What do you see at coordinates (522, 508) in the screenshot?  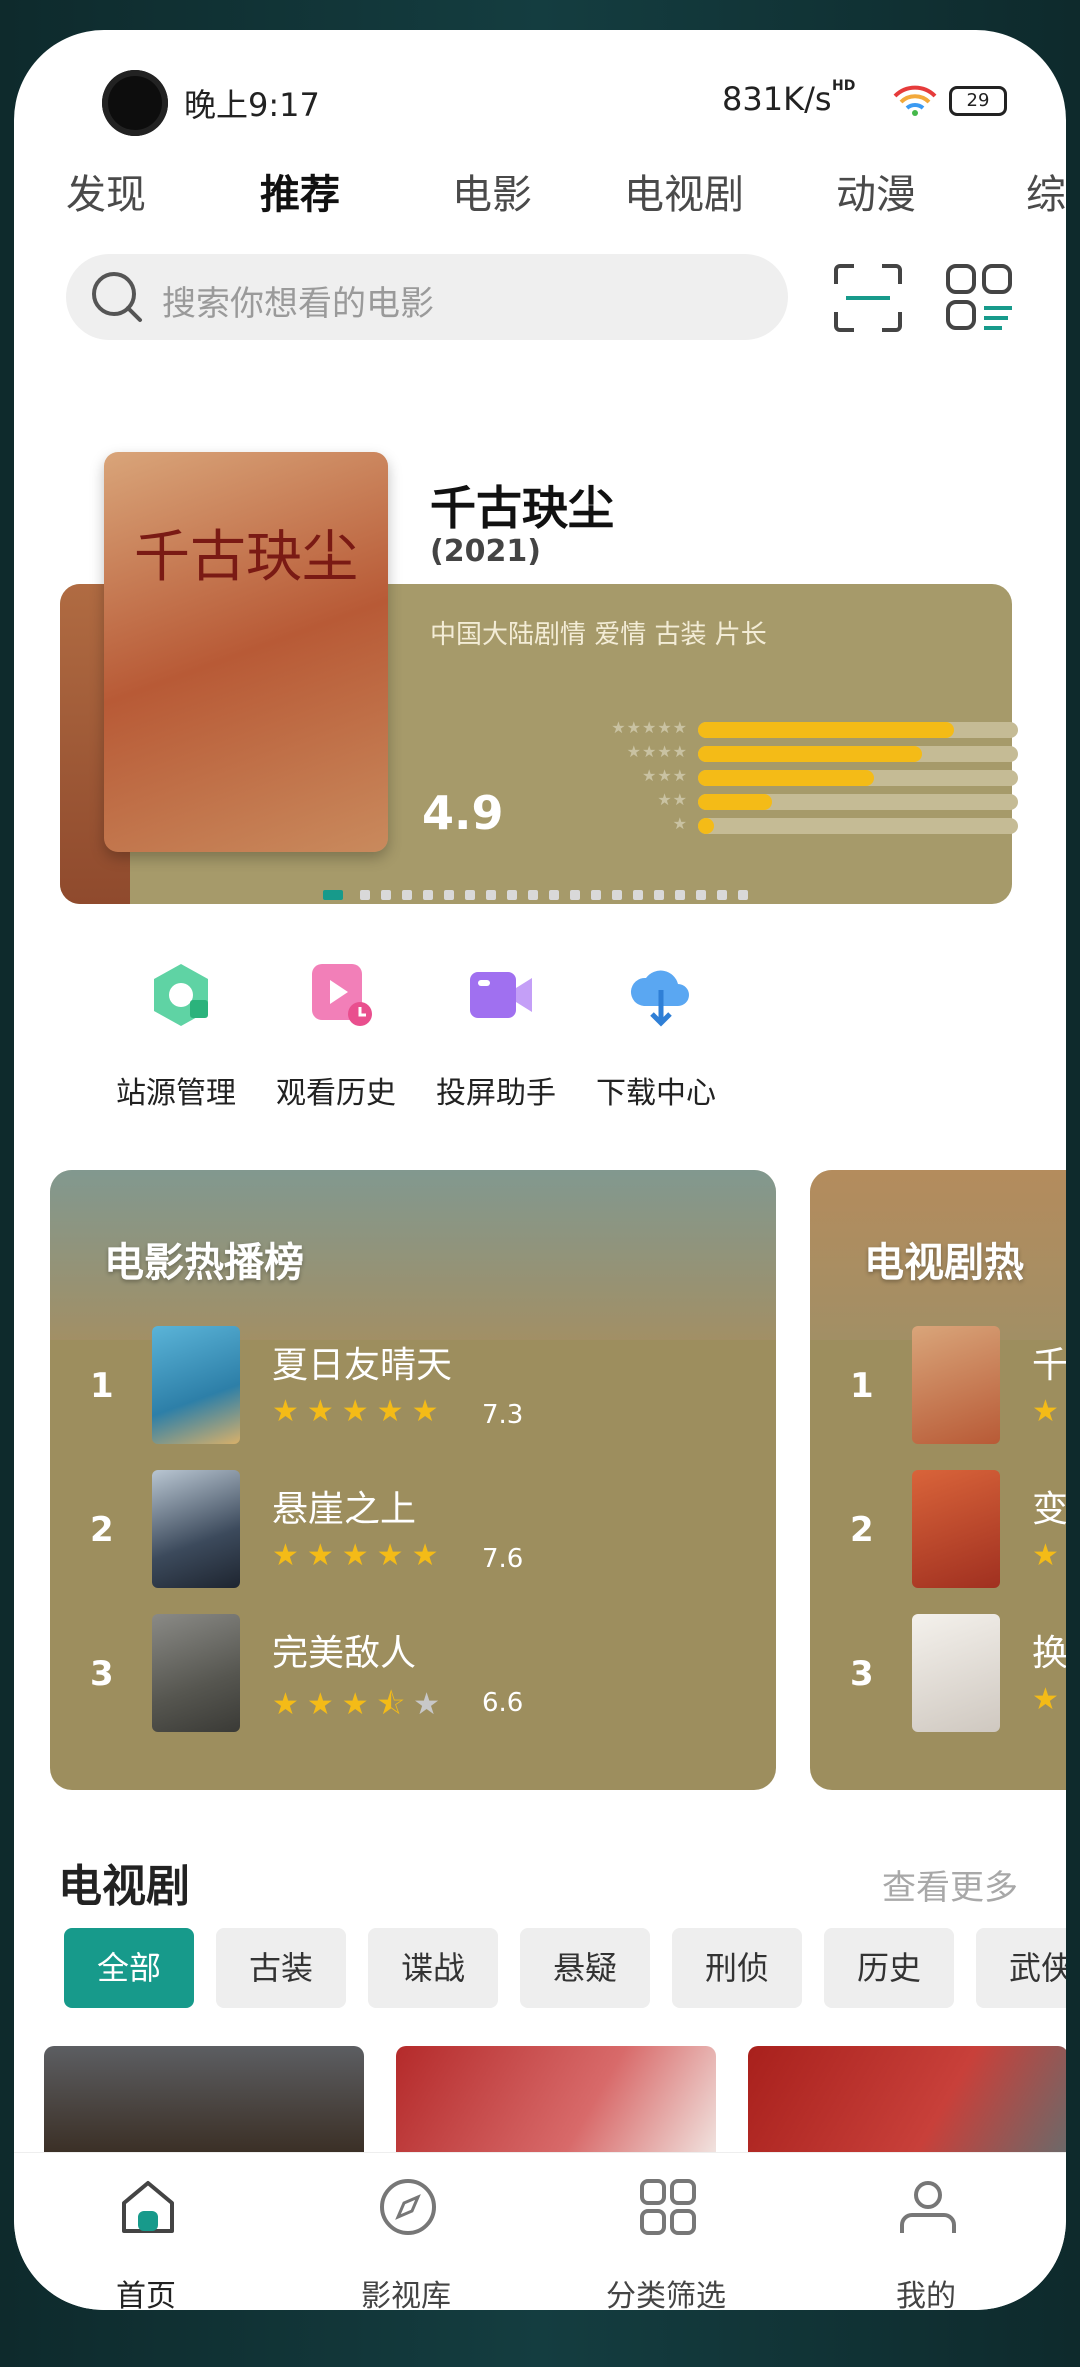 I see `featured-title: 千古玦尘` at bounding box center [522, 508].